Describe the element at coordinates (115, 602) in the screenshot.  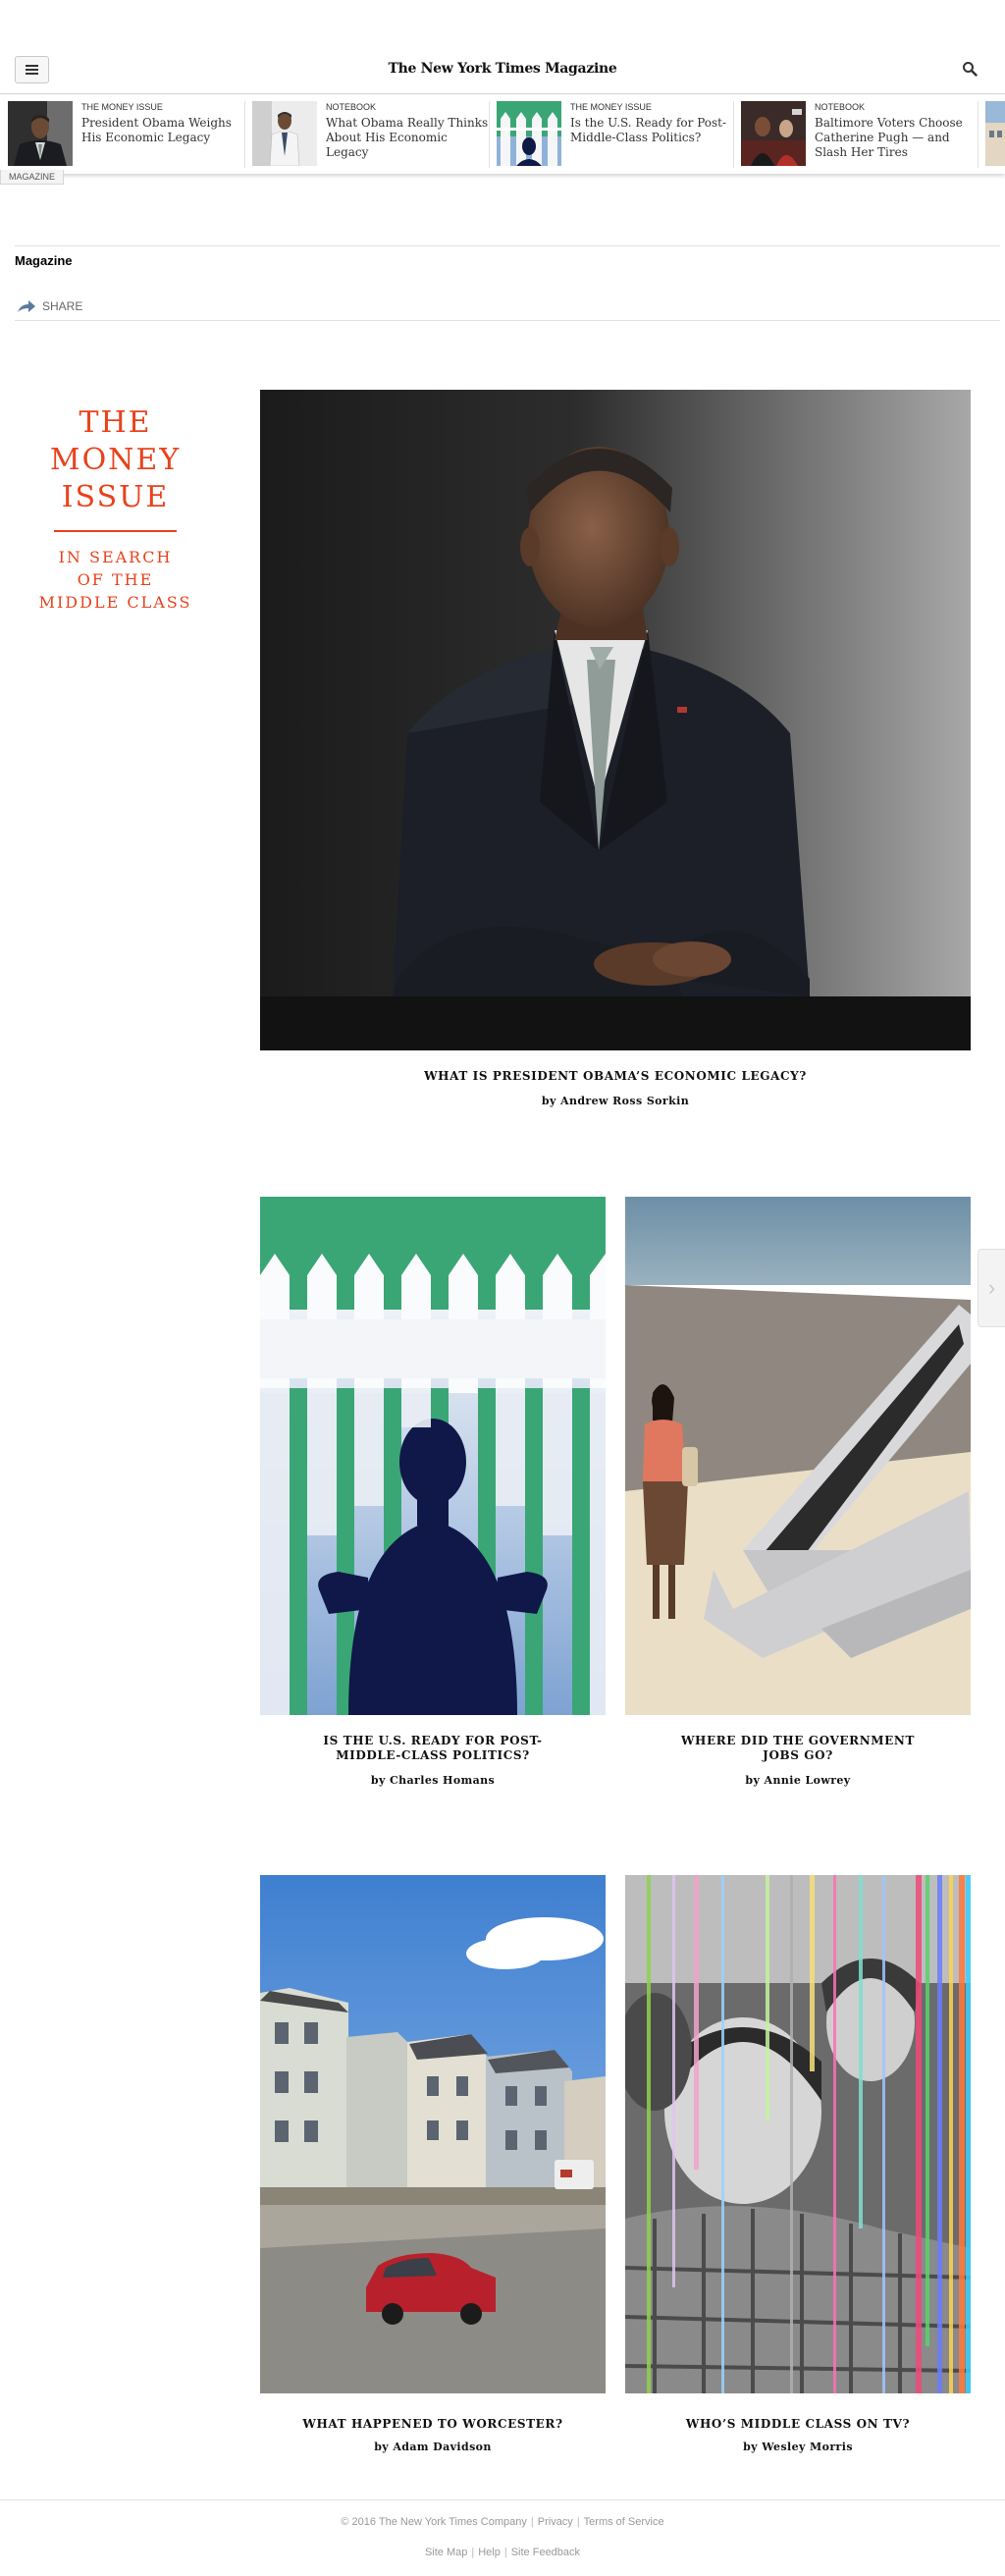
I see `issue-subtitle-line: MIDDLE CLASS` at that location.